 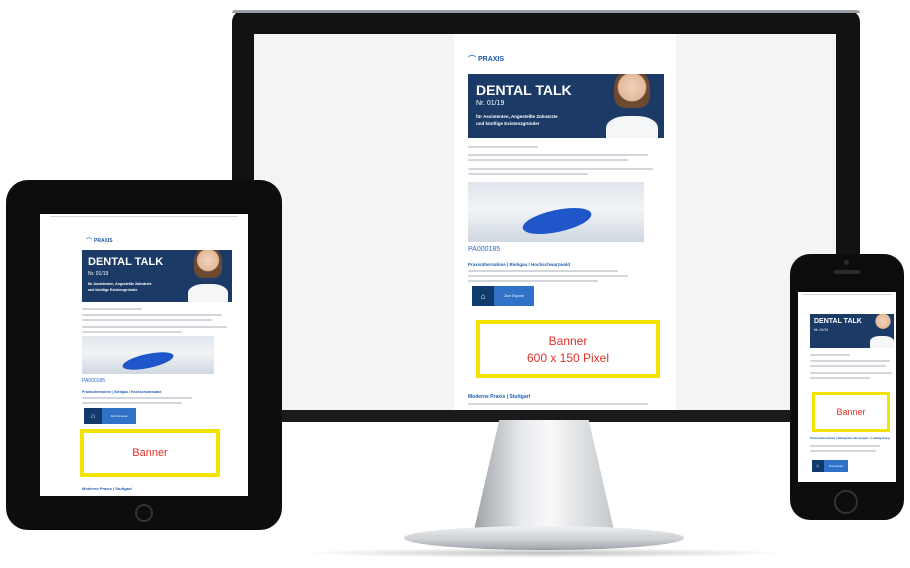 What do you see at coordinates (208, 293) in the screenshot?
I see `tablet-person-body` at bounding box center [208, 293].